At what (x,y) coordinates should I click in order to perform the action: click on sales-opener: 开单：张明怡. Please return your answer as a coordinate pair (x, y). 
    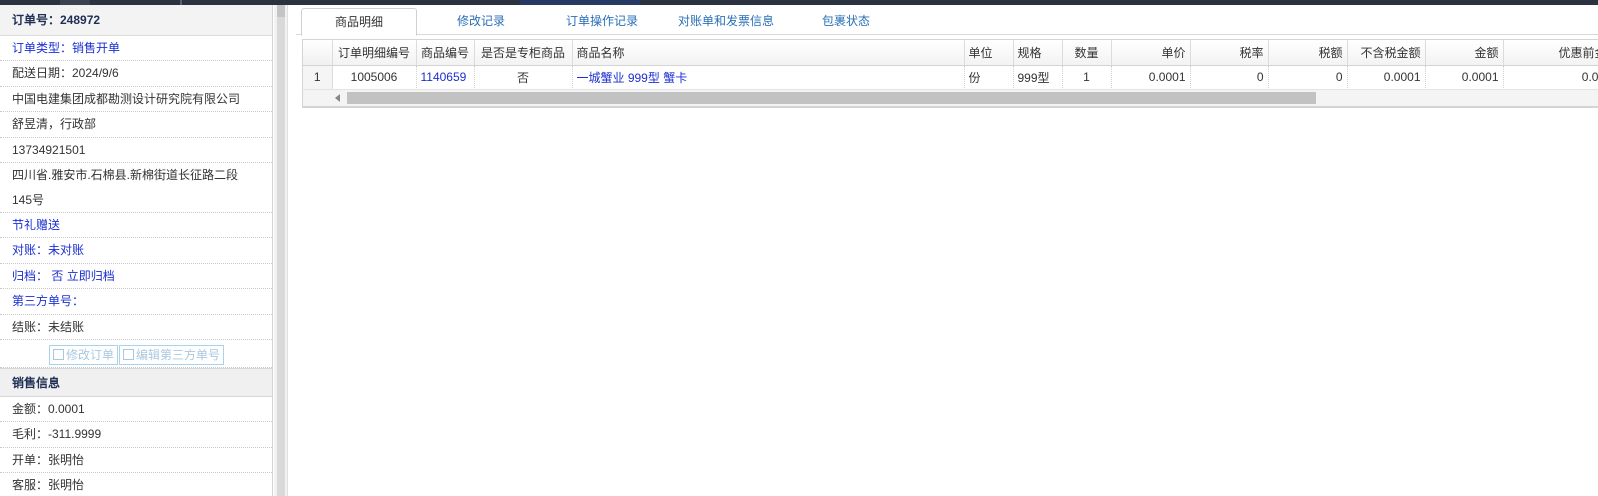
    Looking at the image, I should click on (136, 461).